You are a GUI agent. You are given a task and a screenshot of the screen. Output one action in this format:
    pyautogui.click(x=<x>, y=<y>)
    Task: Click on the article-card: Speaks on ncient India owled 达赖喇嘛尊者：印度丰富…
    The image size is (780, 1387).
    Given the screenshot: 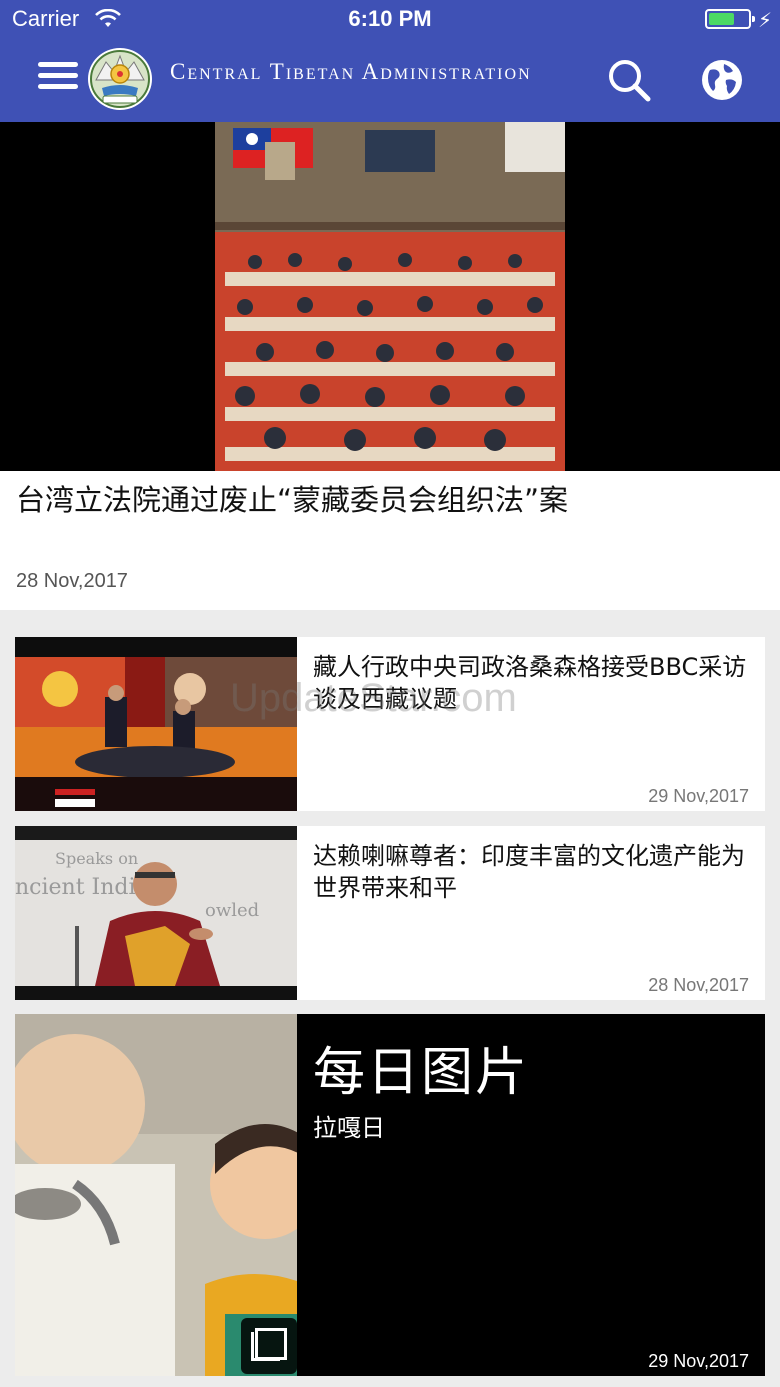 What is the action you would take?
    pyautogui.click(x=390, y=913)
    